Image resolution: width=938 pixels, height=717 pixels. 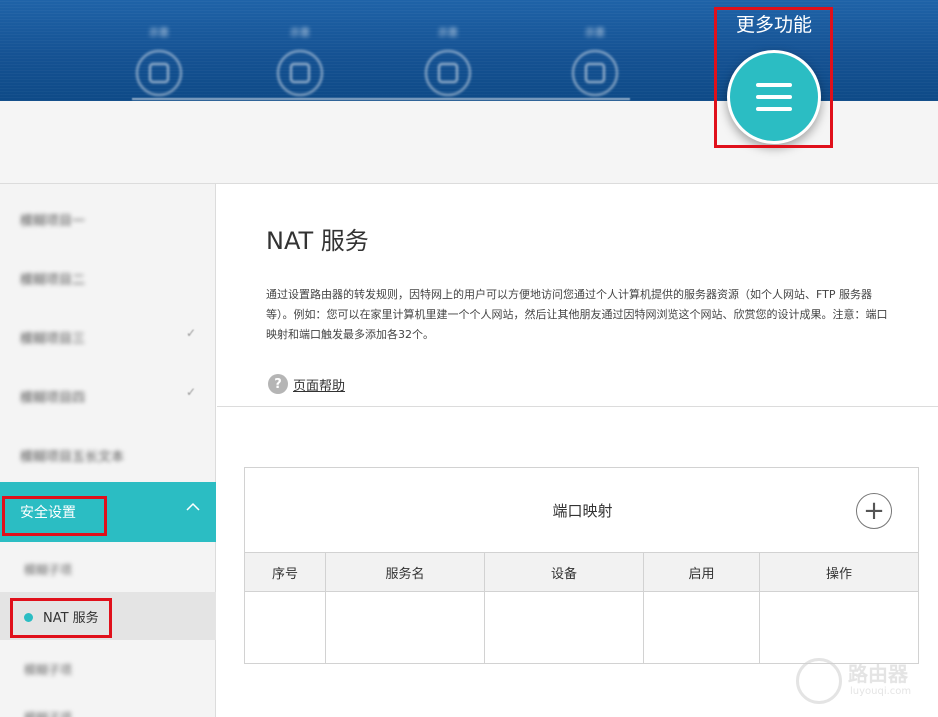 I want to click on table-header: 序号 服务名 设备 启用 操作, so click(x=581, y=572).